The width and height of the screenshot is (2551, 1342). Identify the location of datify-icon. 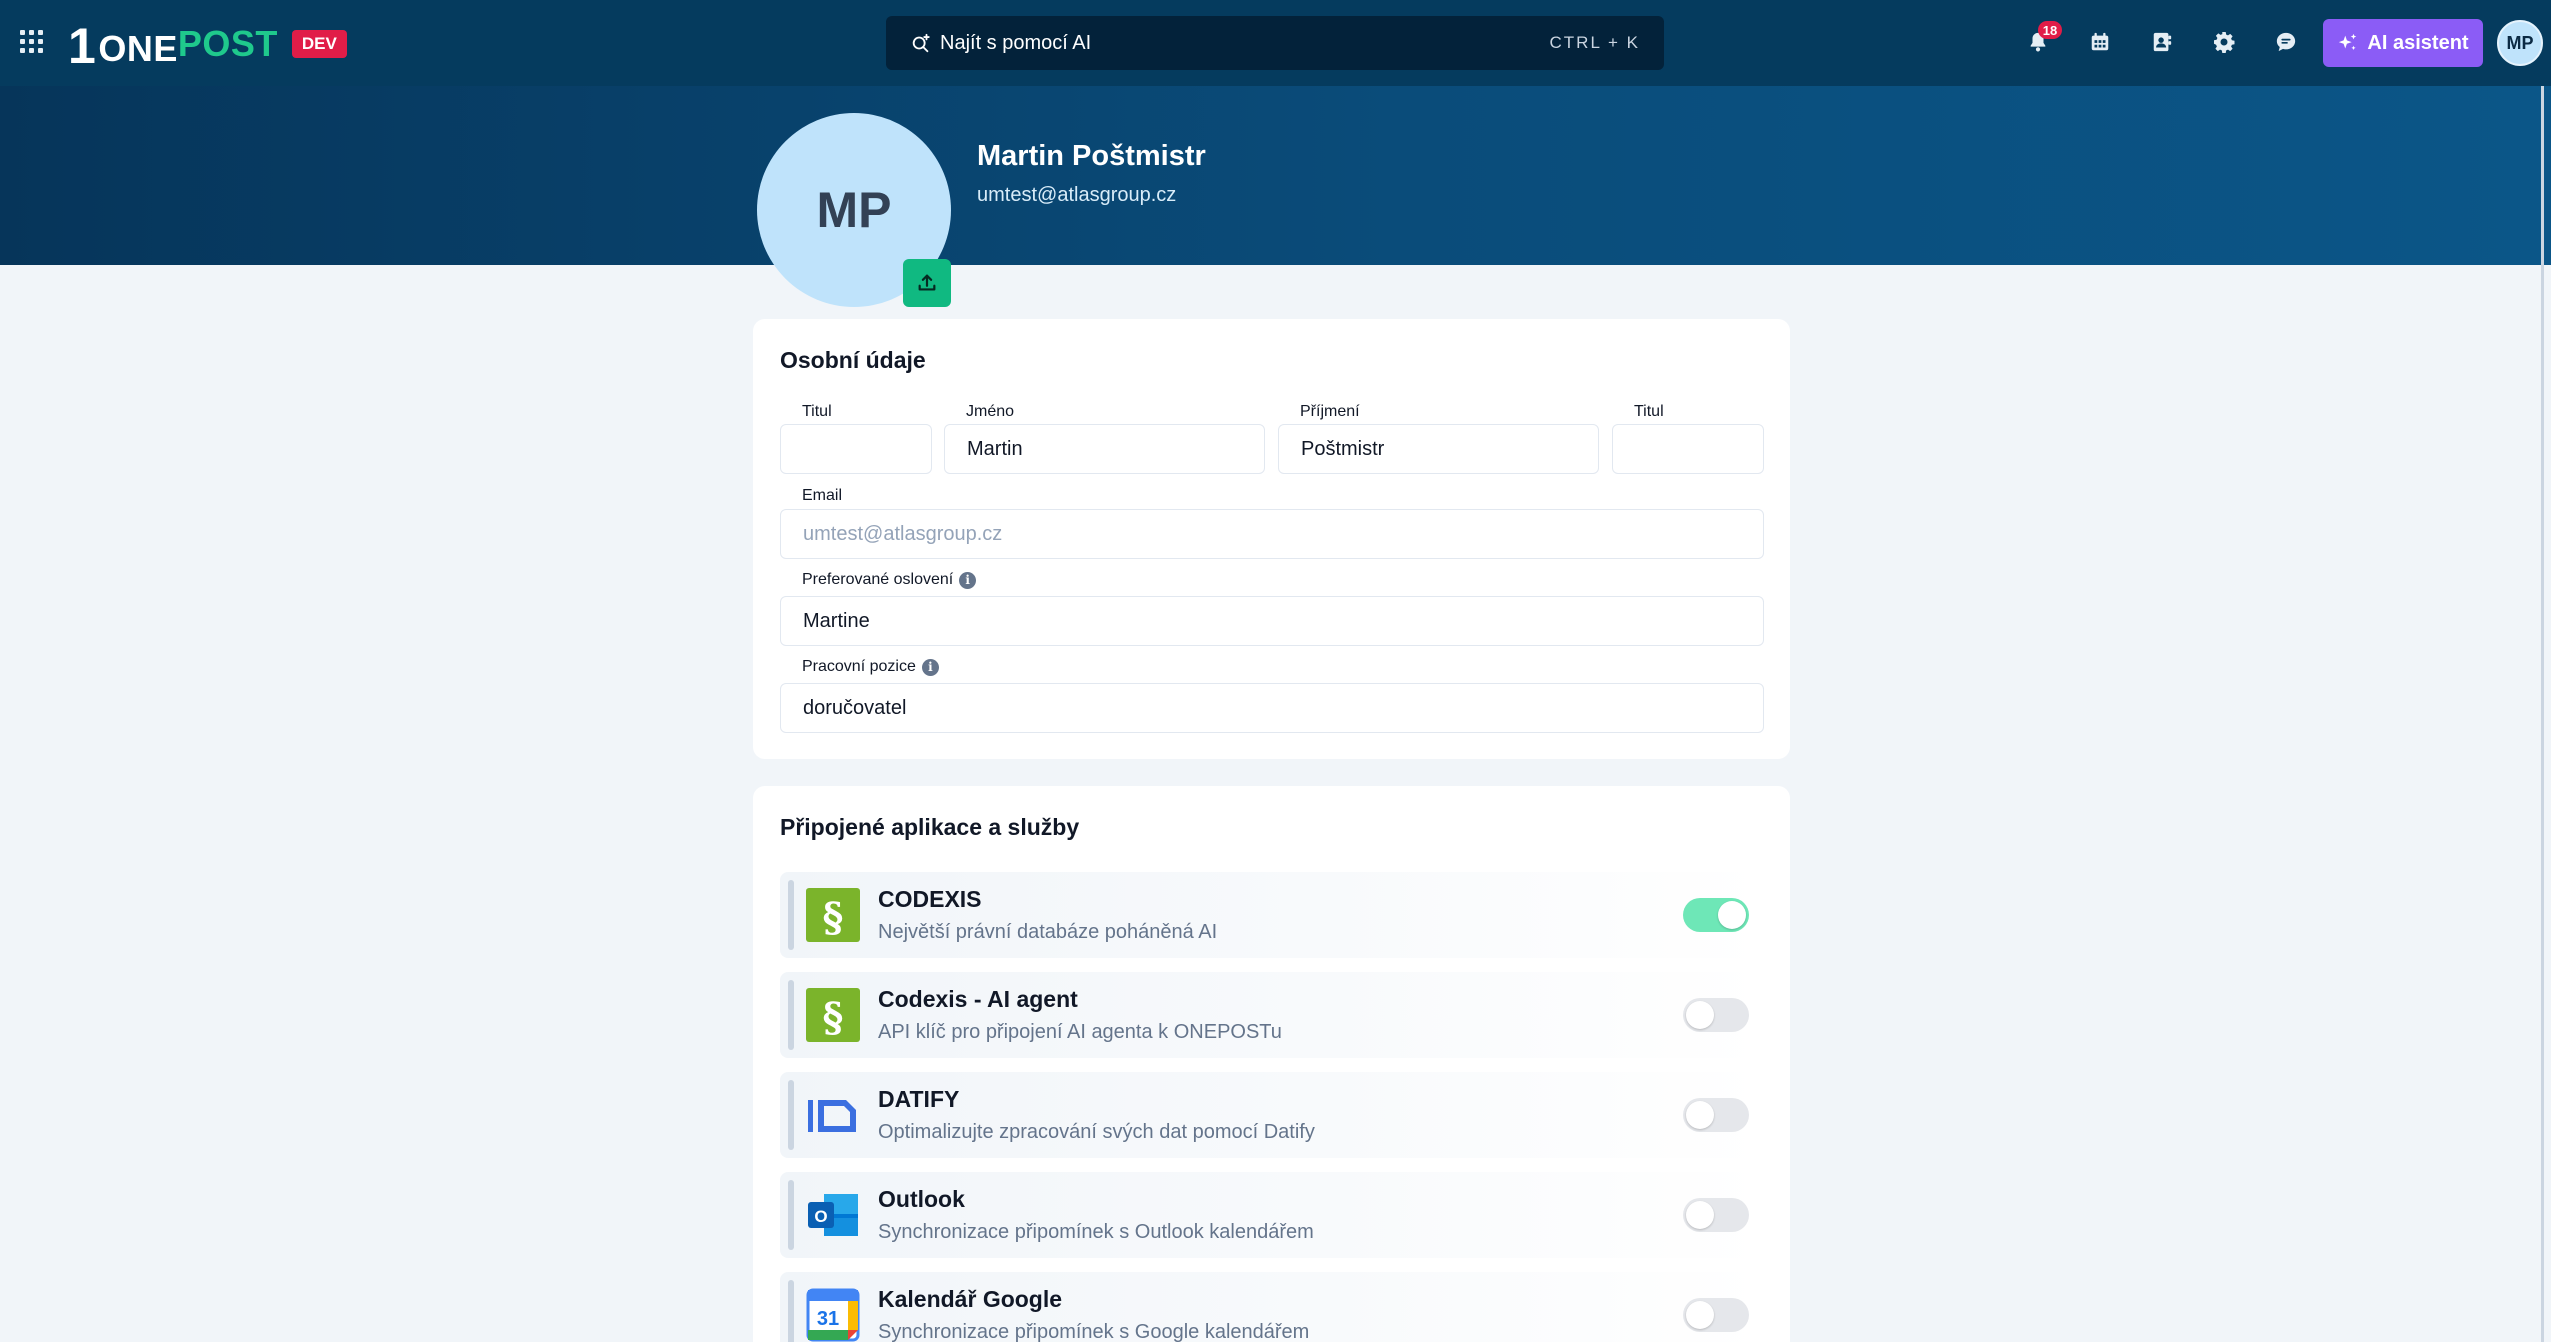
(832, 1116).